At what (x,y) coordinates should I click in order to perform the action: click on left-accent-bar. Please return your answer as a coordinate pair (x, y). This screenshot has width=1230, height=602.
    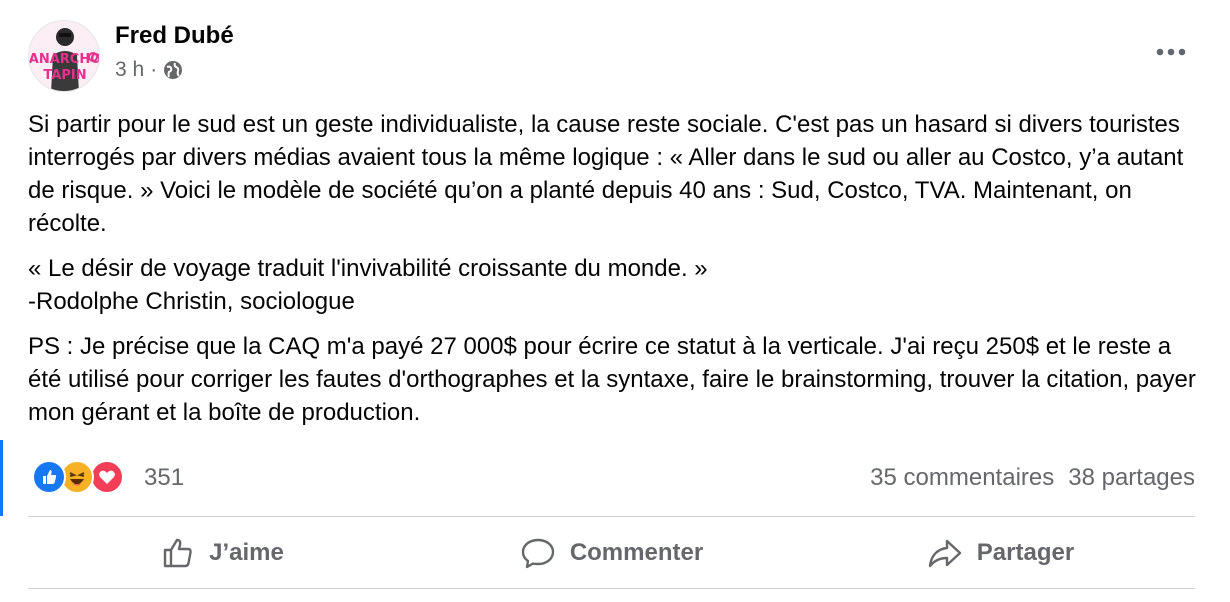
    Looking at the image, I should click on (1, 478).